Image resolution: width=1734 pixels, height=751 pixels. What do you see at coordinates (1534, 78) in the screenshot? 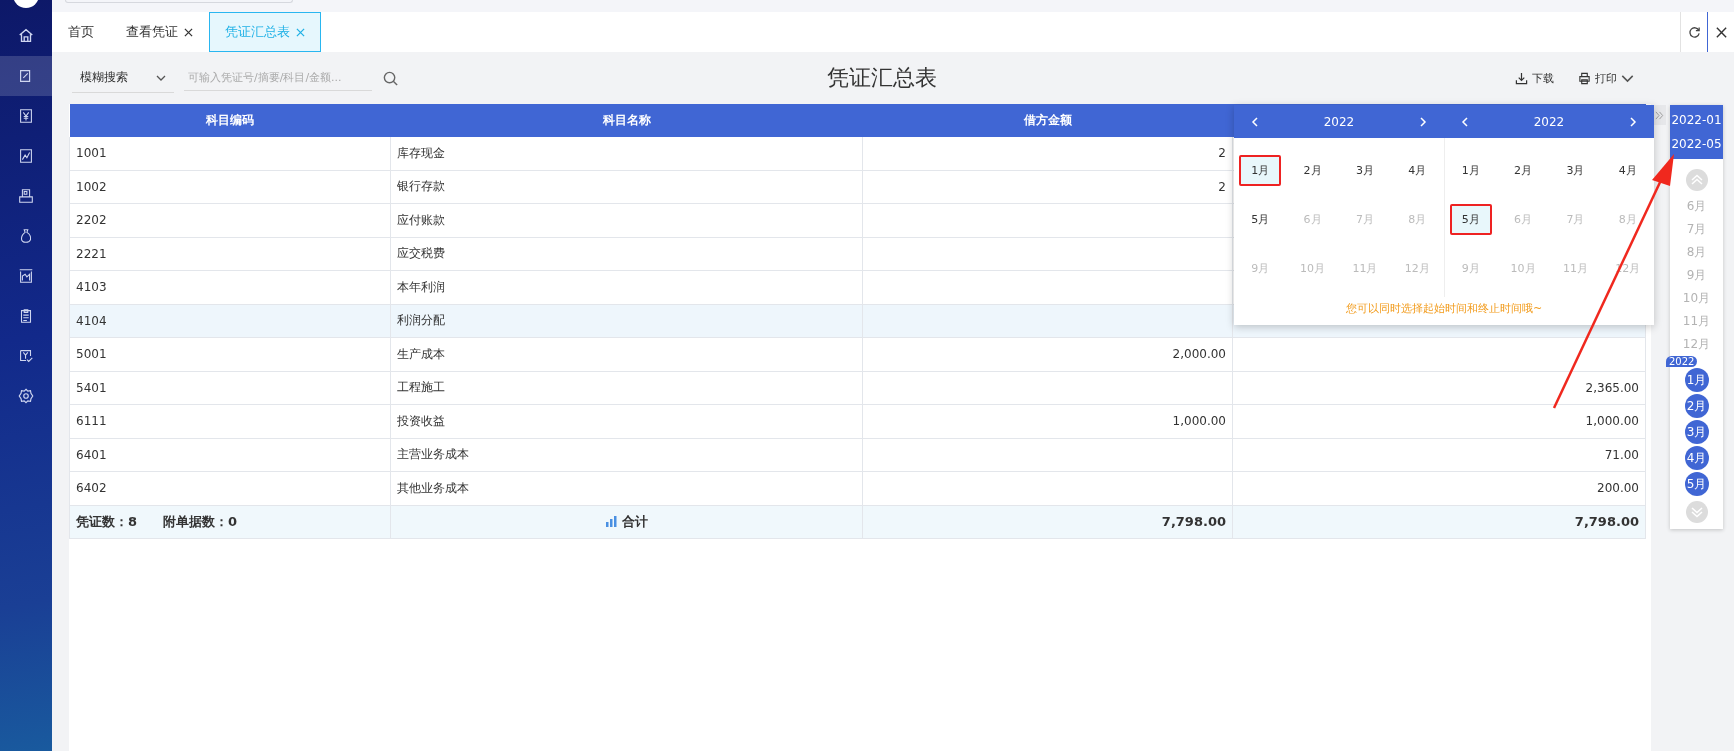
I see `download-button: 下载` at bounding box center [1534, 78].